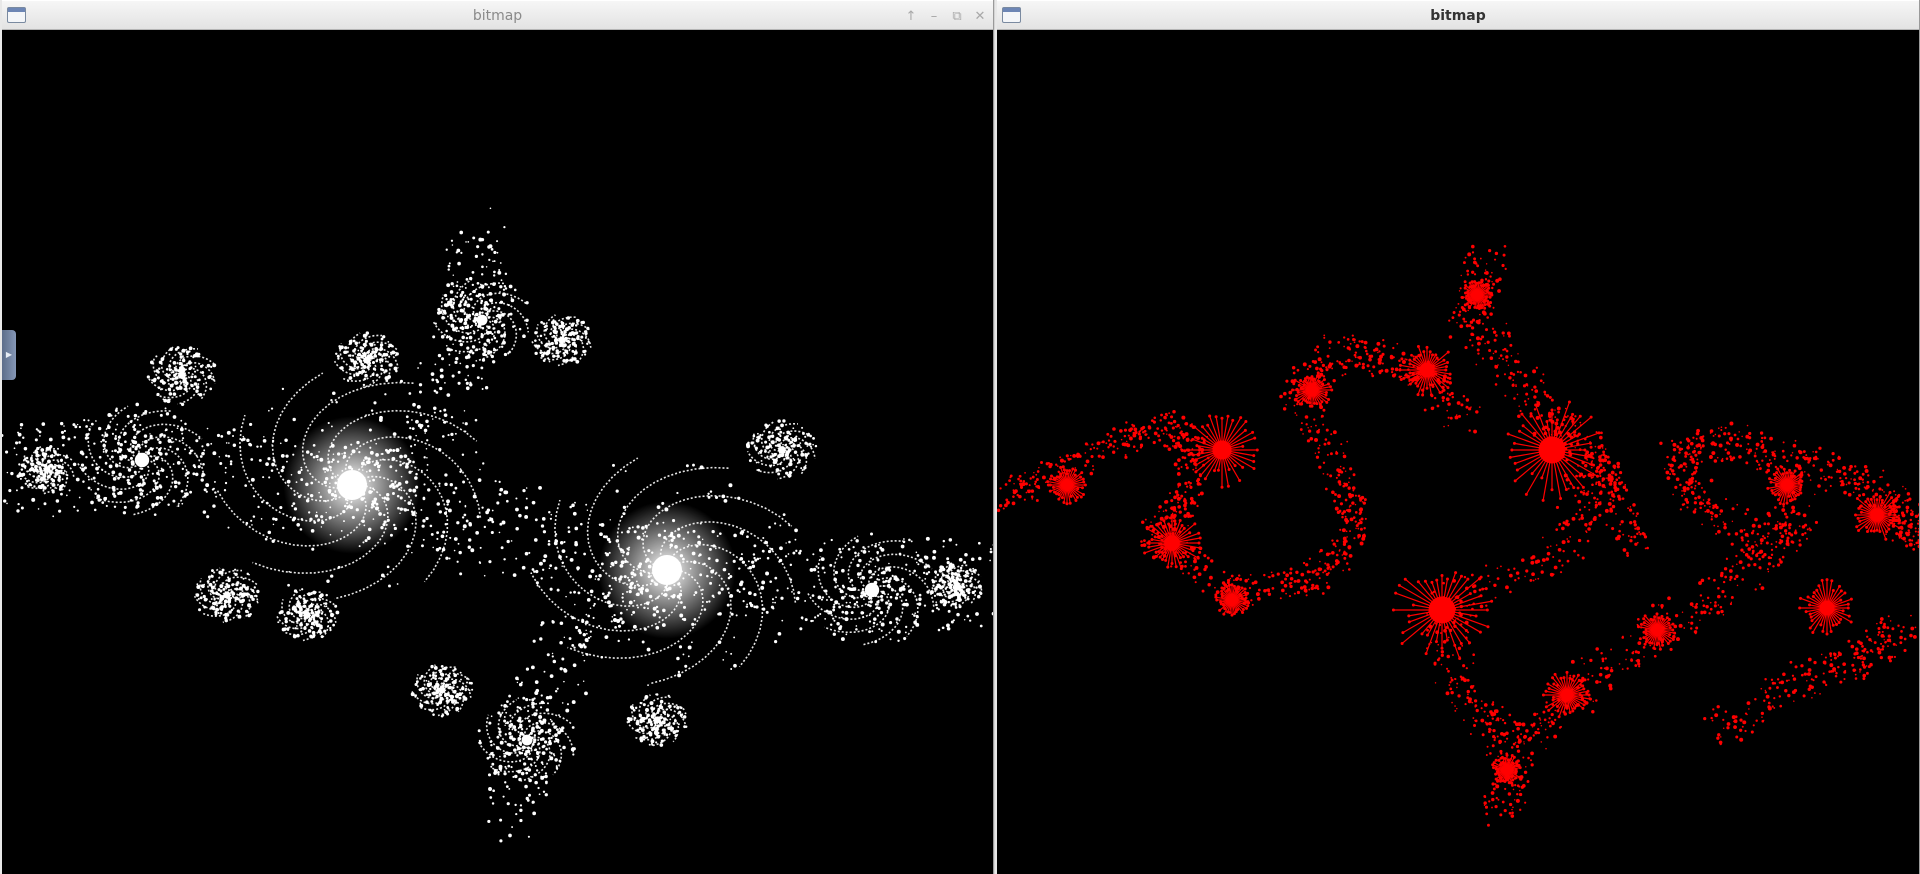  I want to click on close-icon: ✕, so click(980, 16).